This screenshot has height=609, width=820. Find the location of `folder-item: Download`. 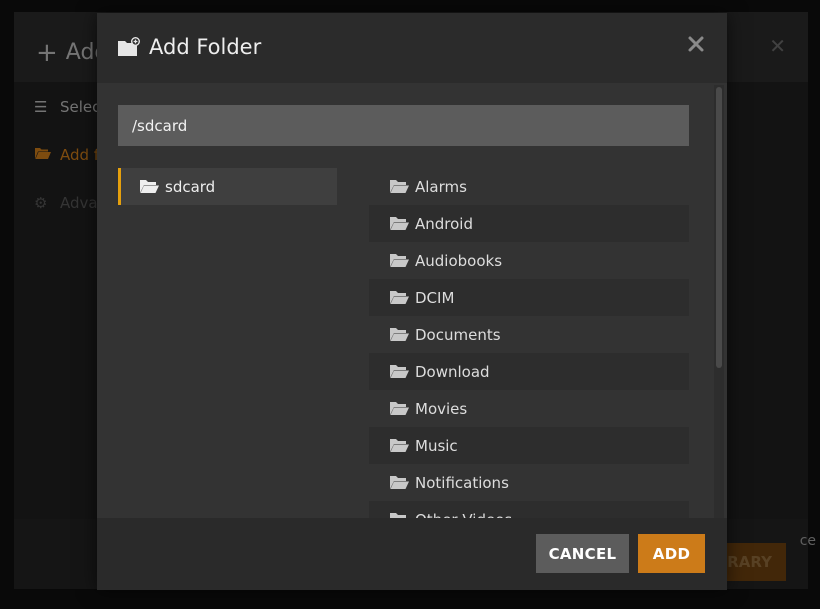

folder-item: Download is located at coordinates (529, 371).